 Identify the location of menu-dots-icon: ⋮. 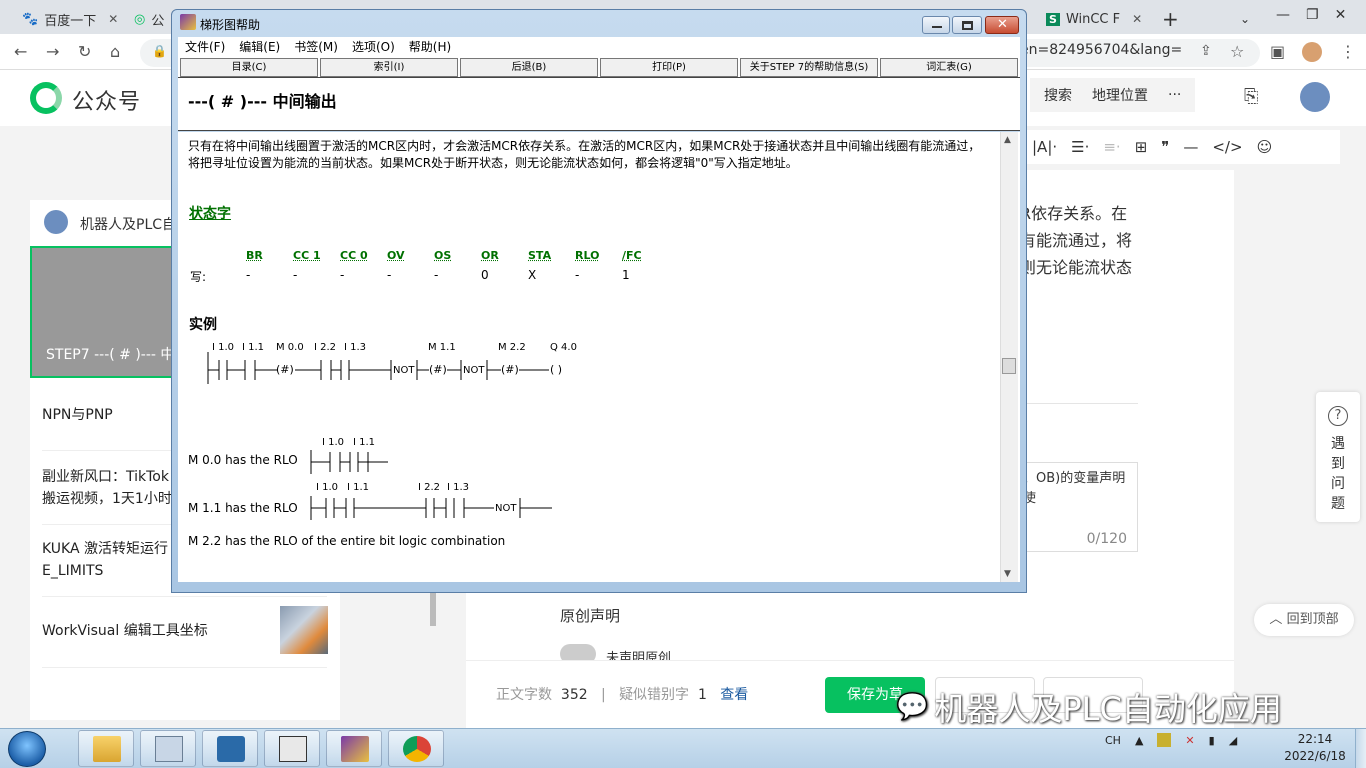
(1348, 51).